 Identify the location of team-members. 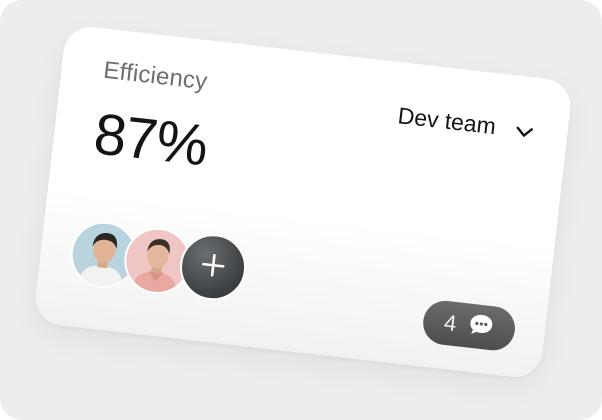
(180, 265).